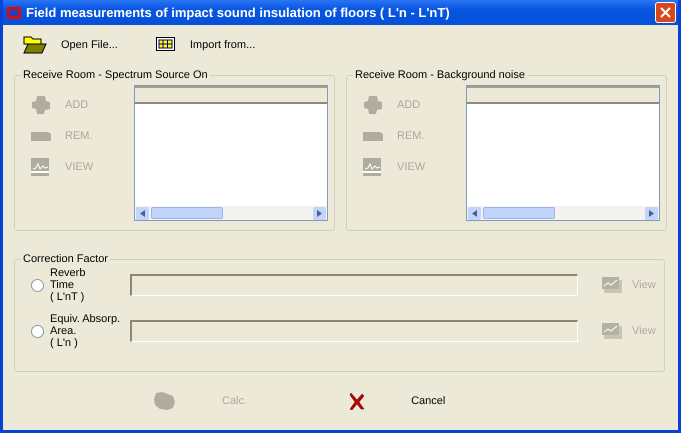 Image resolution: width=681 pixels, height=433 pixels. I want to click on table-icon, so click(166, 45).